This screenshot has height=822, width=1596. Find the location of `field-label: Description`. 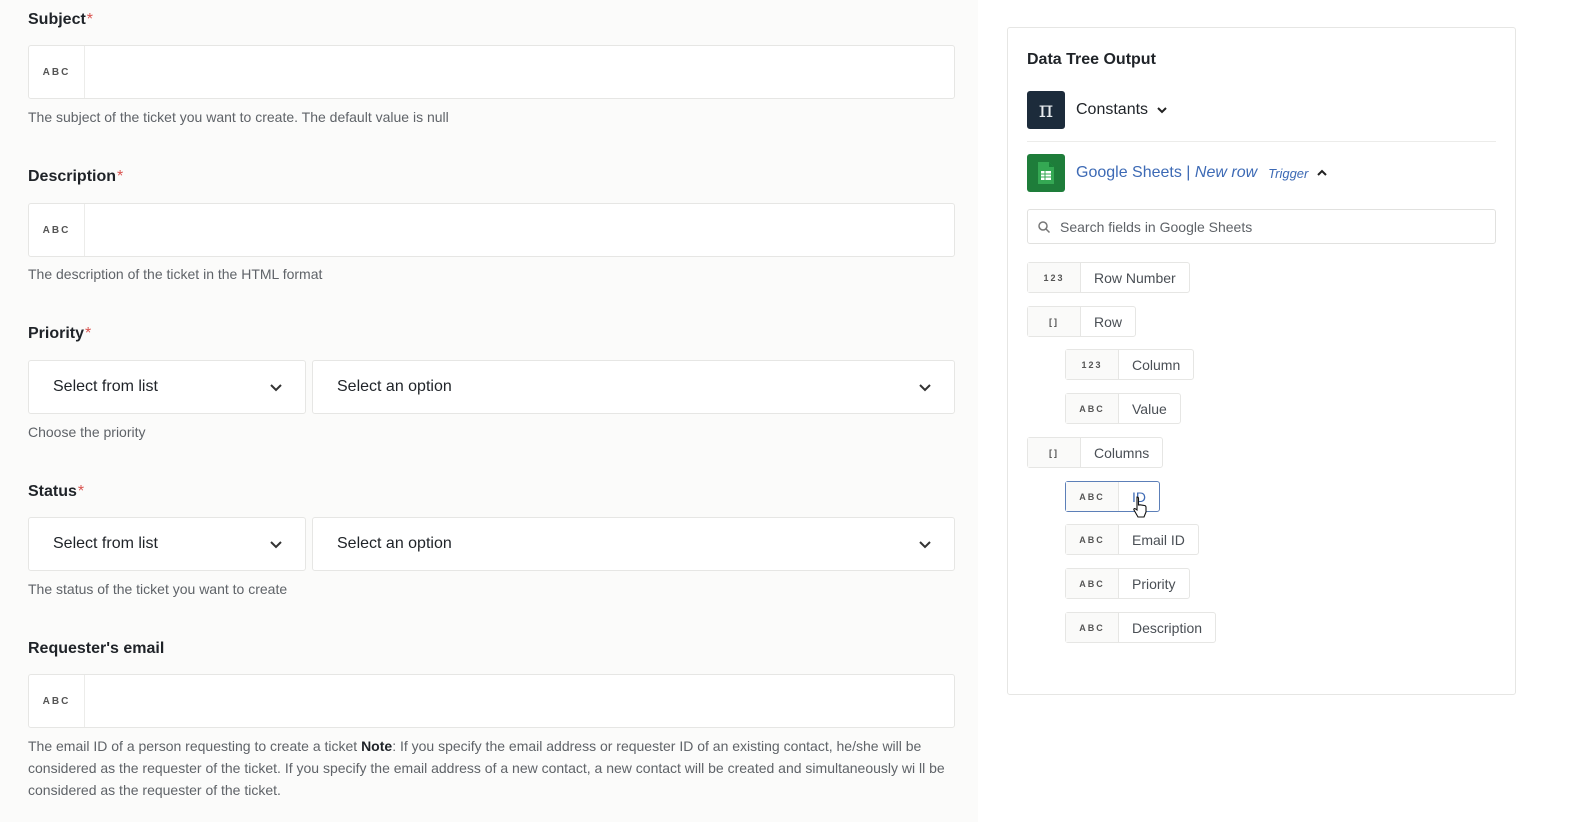

field-label: Description is located at coordinates (1167, 627).